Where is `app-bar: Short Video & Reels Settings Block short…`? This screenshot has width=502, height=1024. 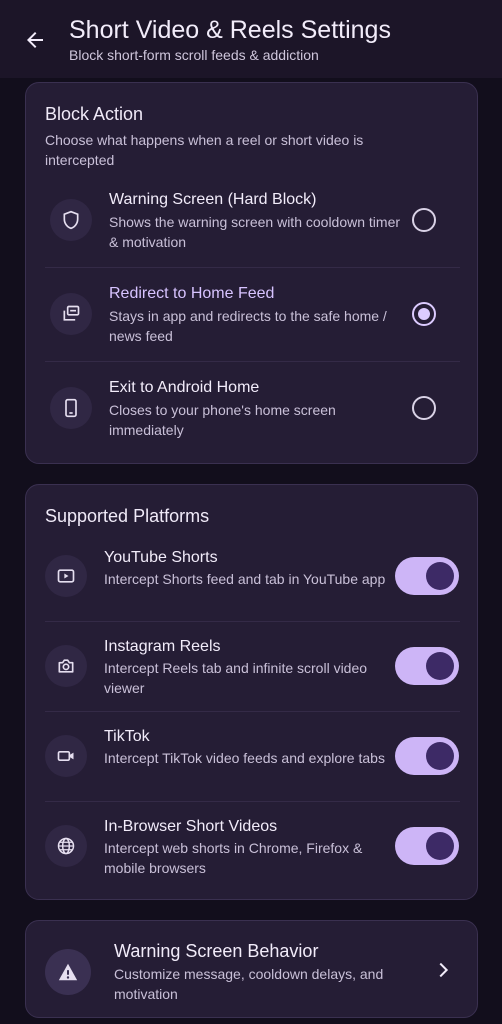
app-bar: Short Video & Reels Settings Block short… is located at coordinates (251, 39).